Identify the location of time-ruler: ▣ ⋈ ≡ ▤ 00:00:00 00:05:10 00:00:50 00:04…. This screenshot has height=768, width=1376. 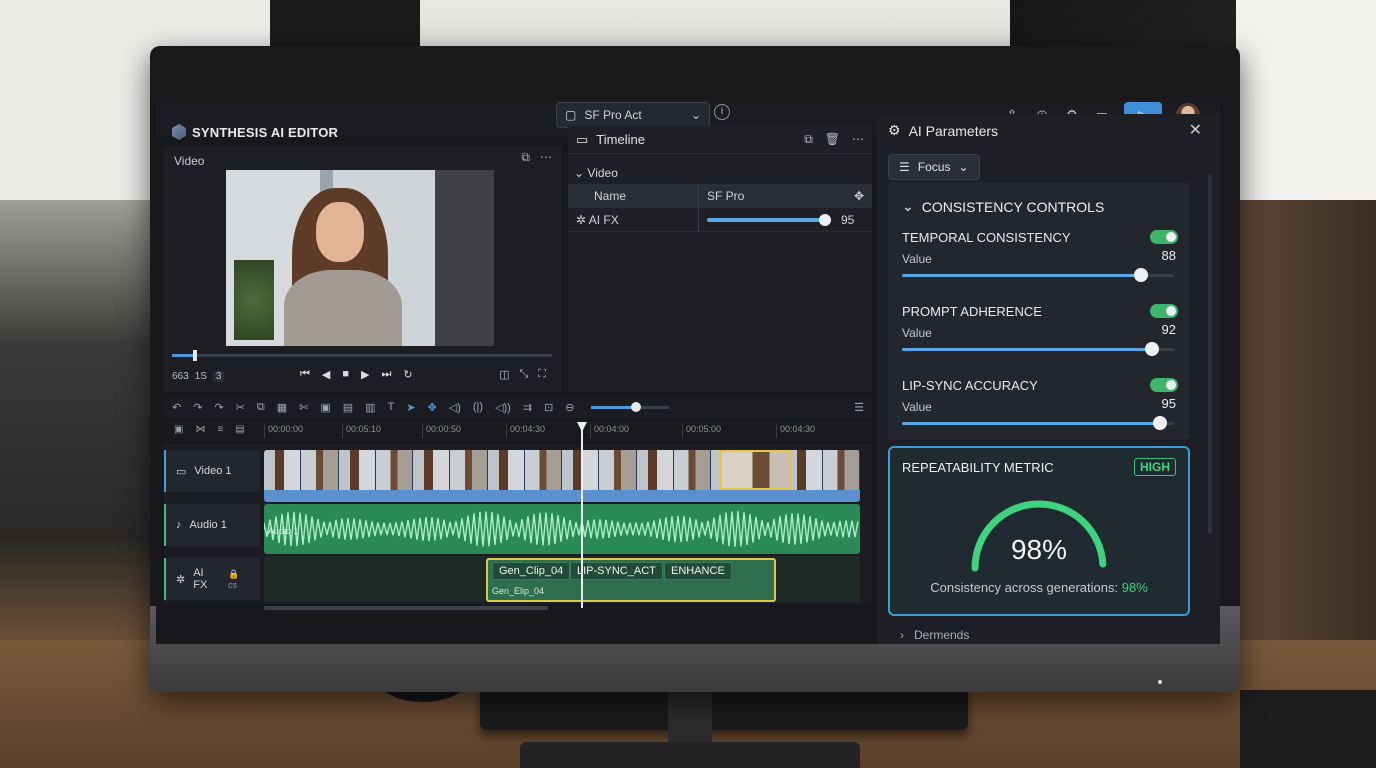
(518, 431).